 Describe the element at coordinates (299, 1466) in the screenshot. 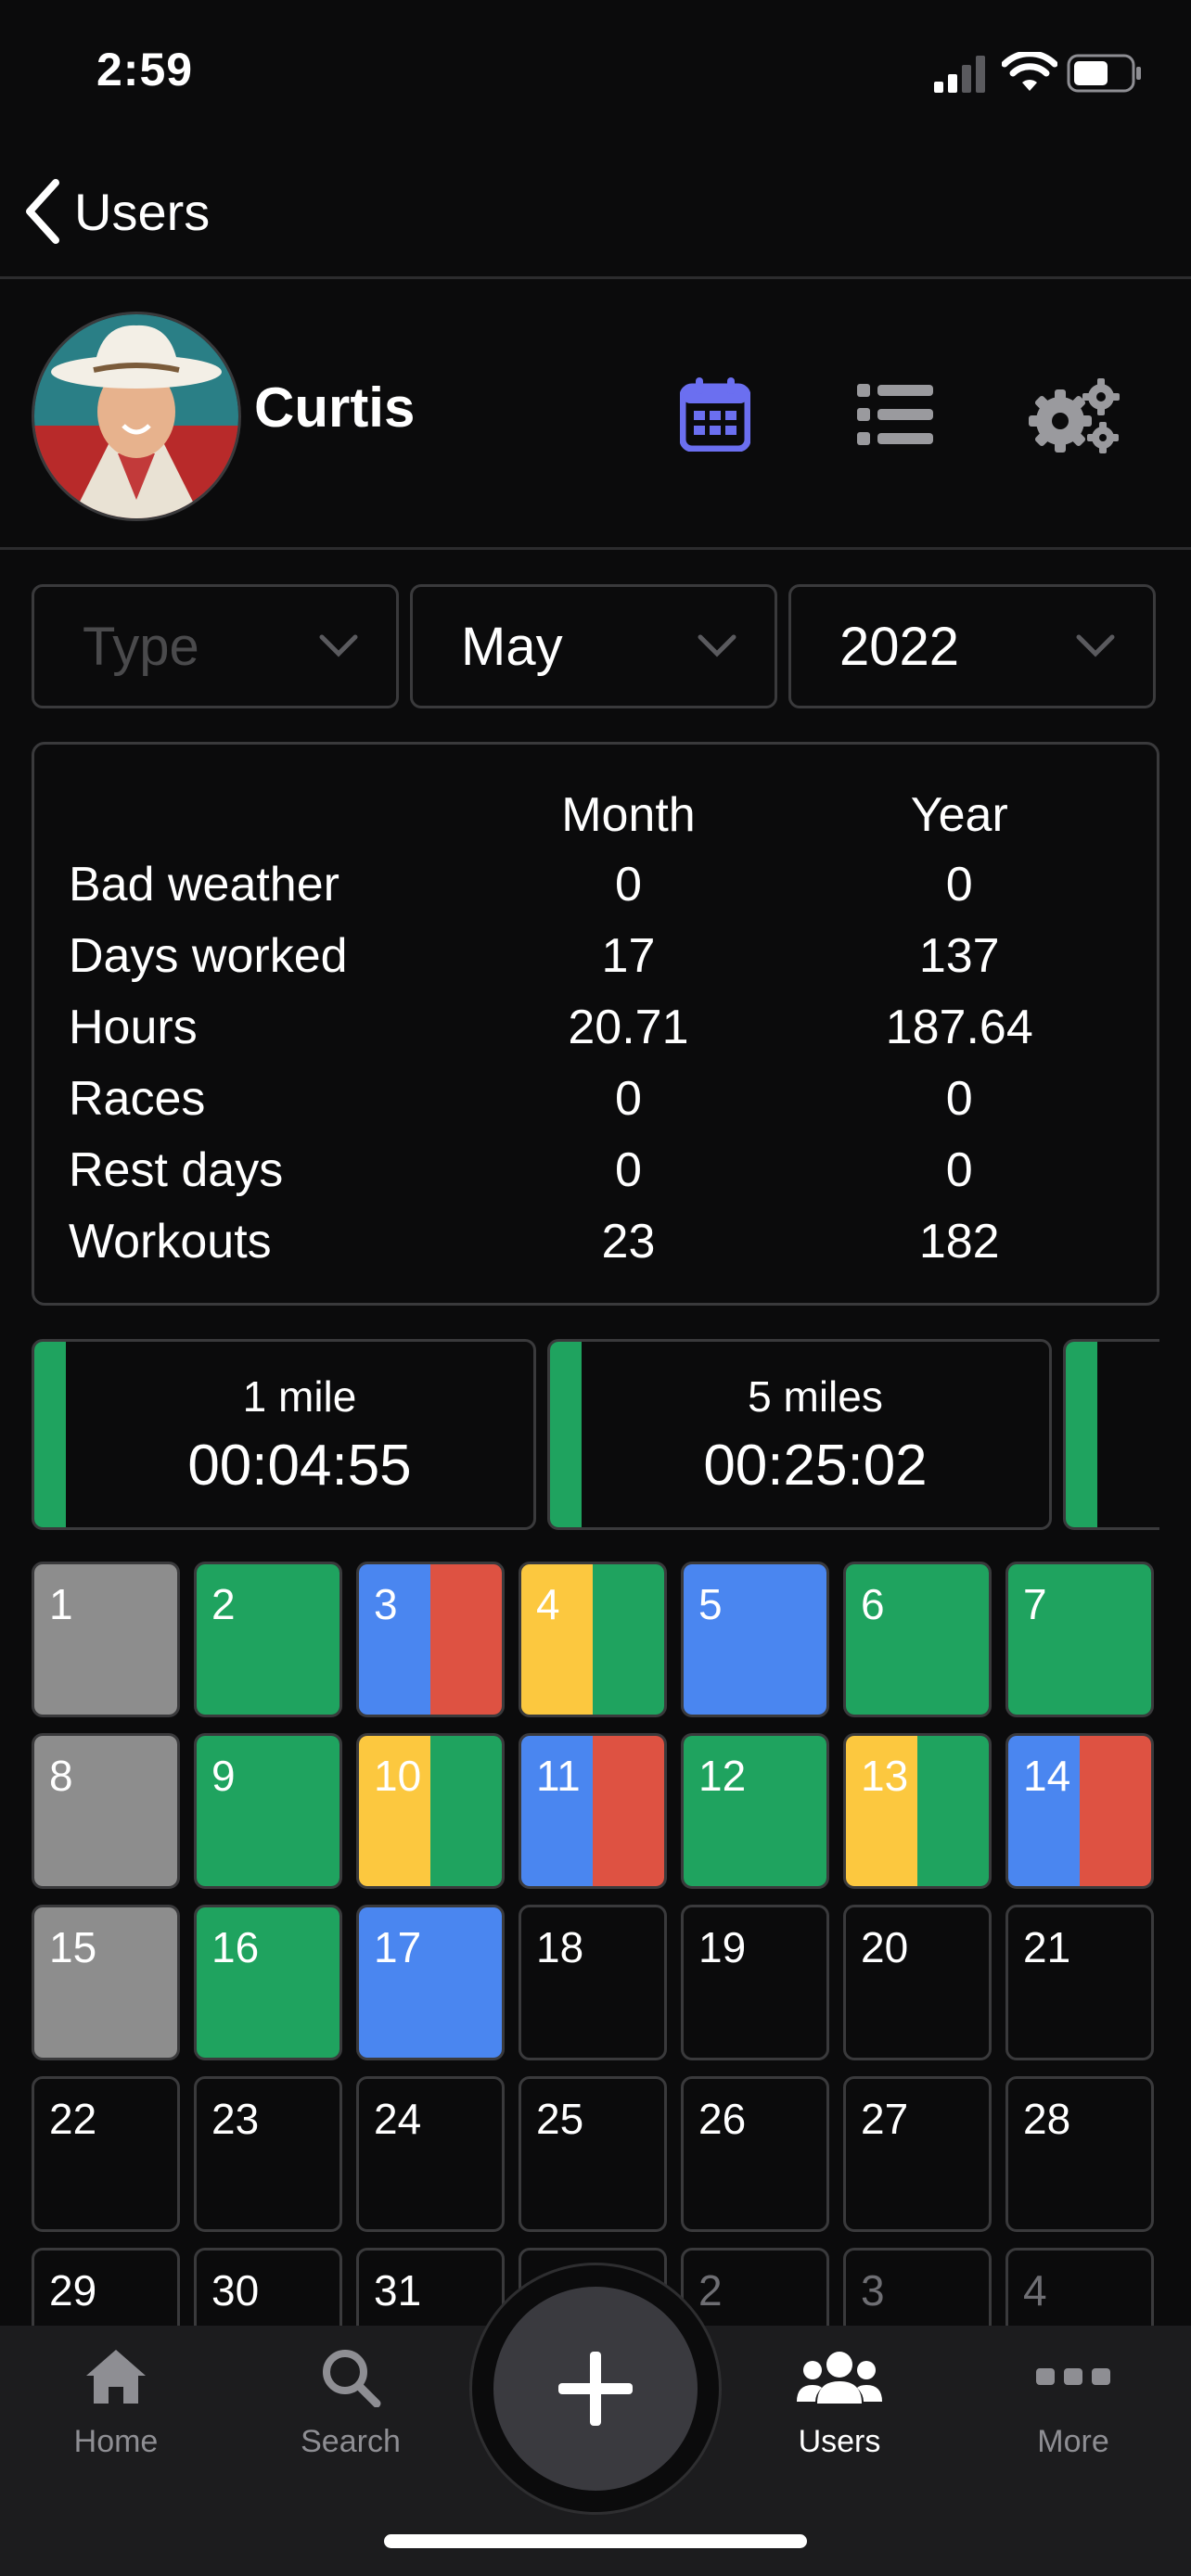

I see `record-time: 00:04:55` at that location.